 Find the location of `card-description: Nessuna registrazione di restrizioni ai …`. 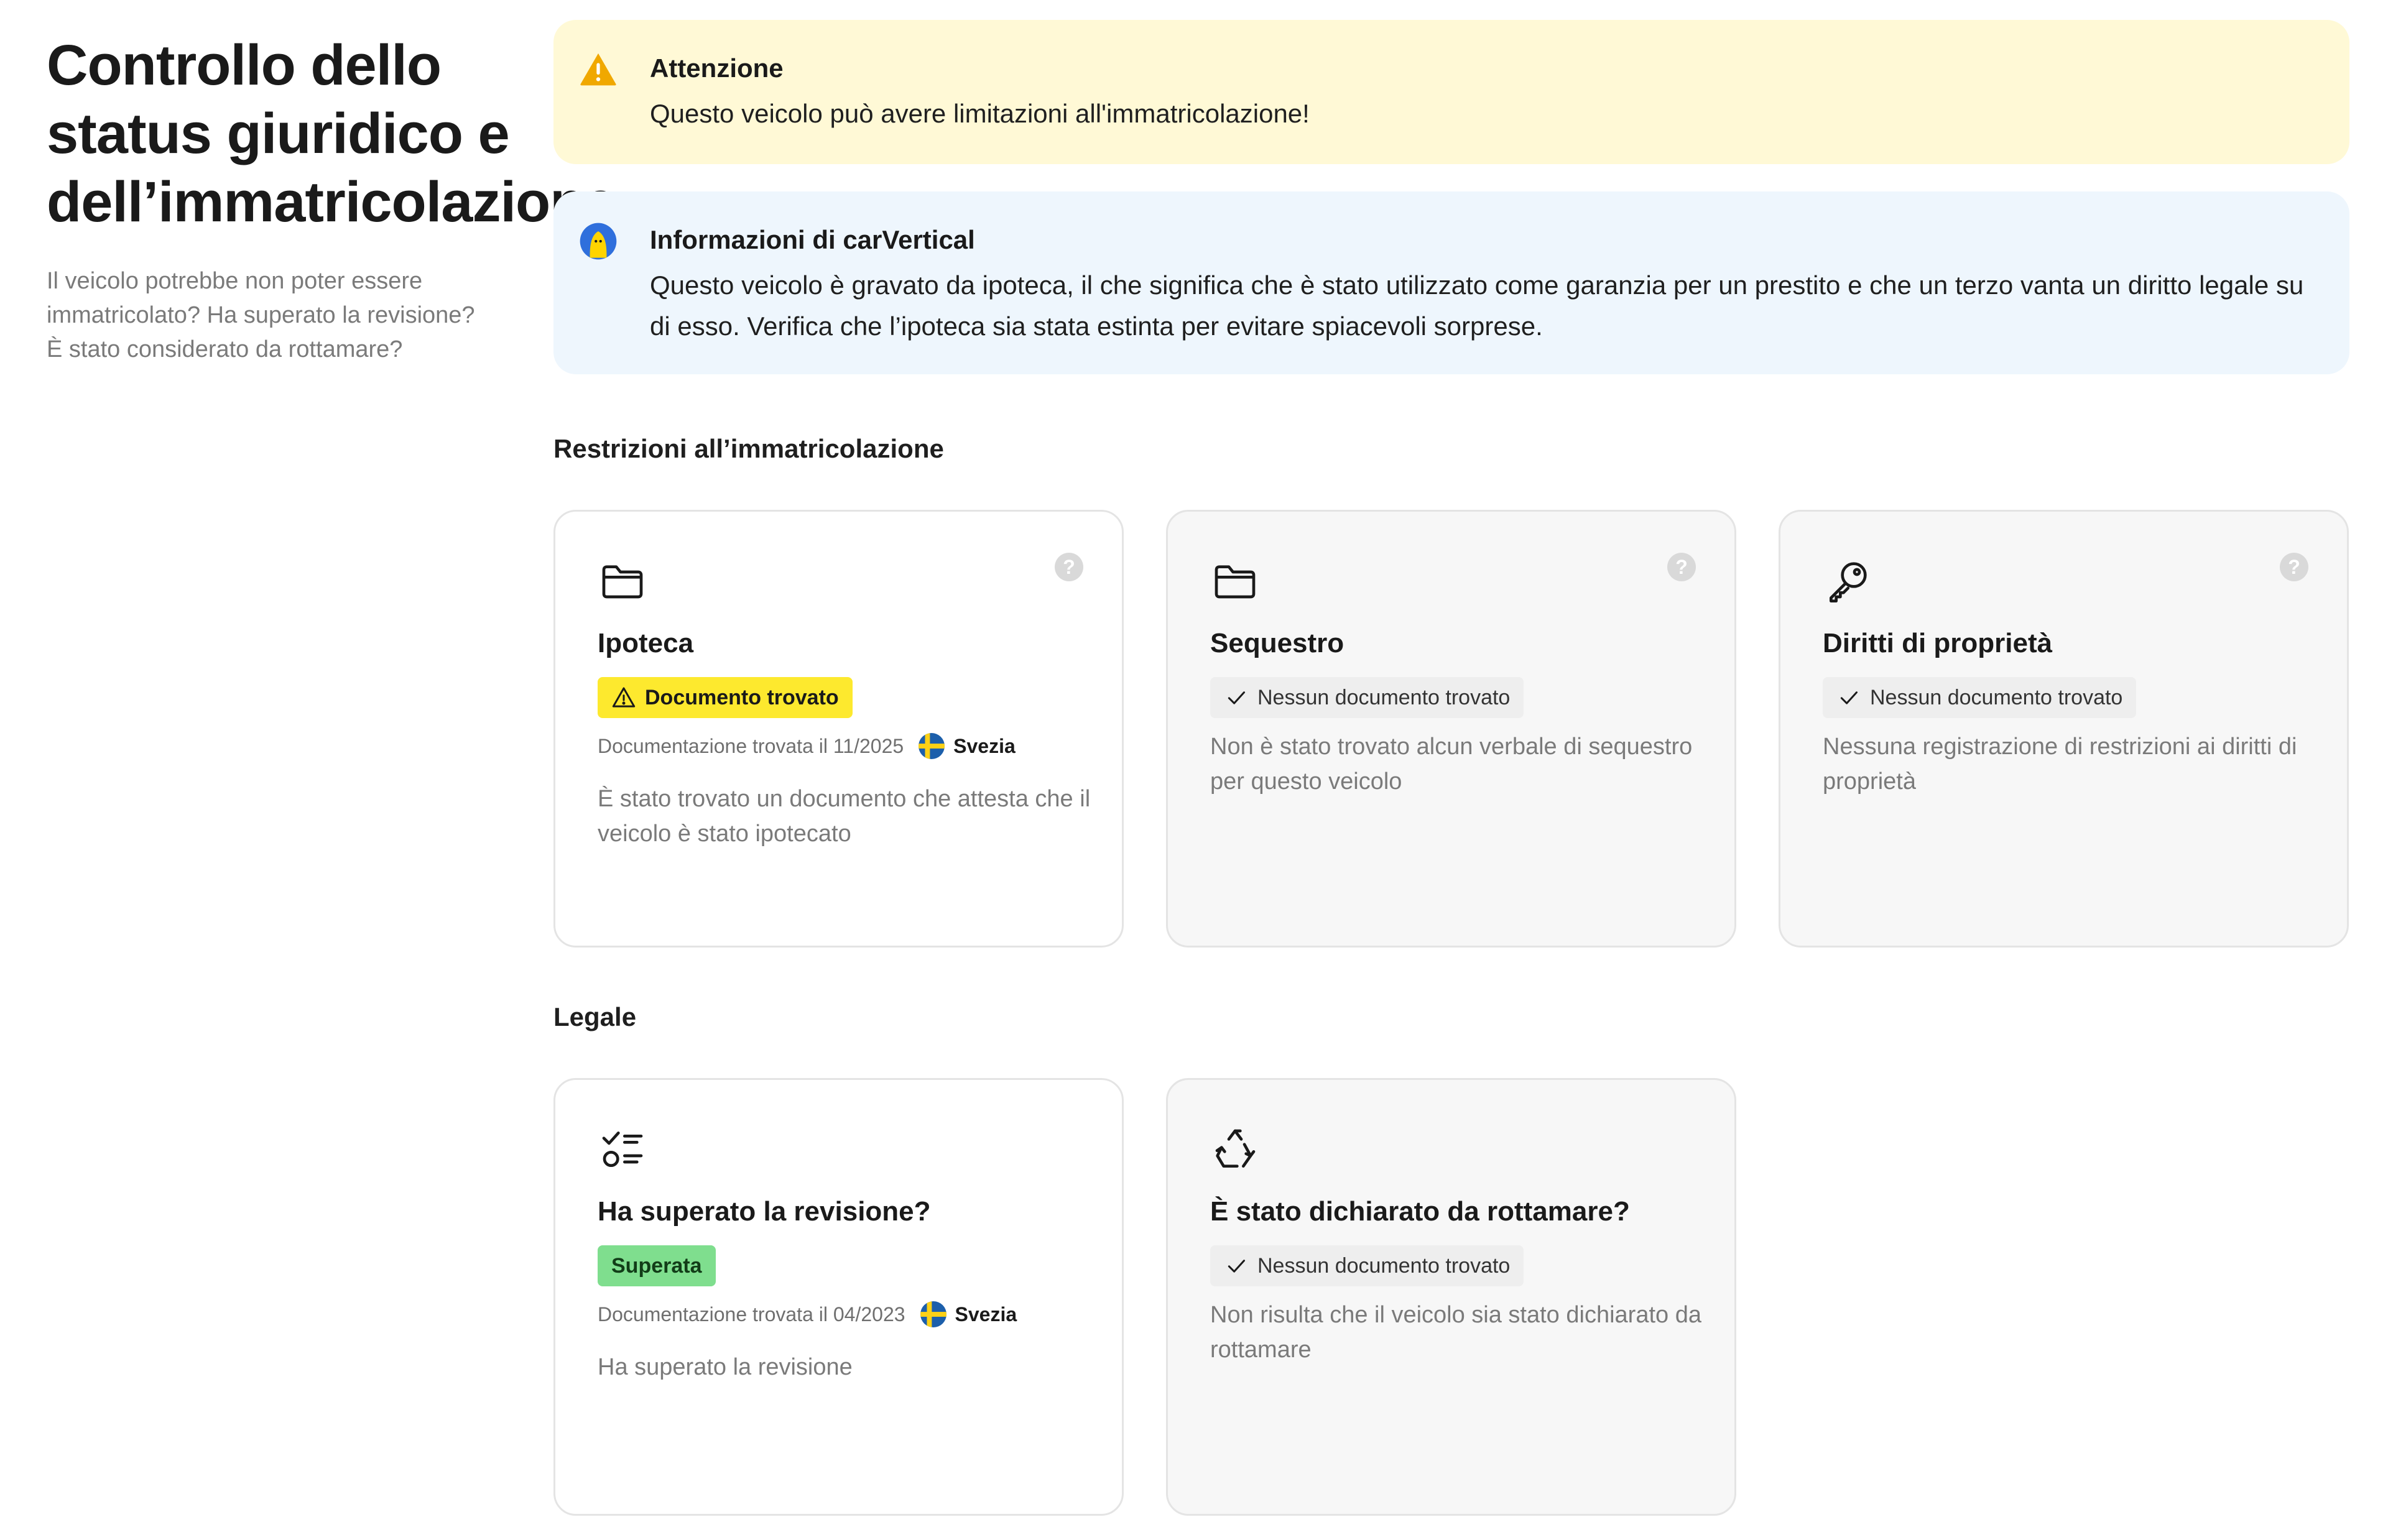

card-description: Nessuna registrazione di restrizioni ai … is located at coordinates (2060, 764).